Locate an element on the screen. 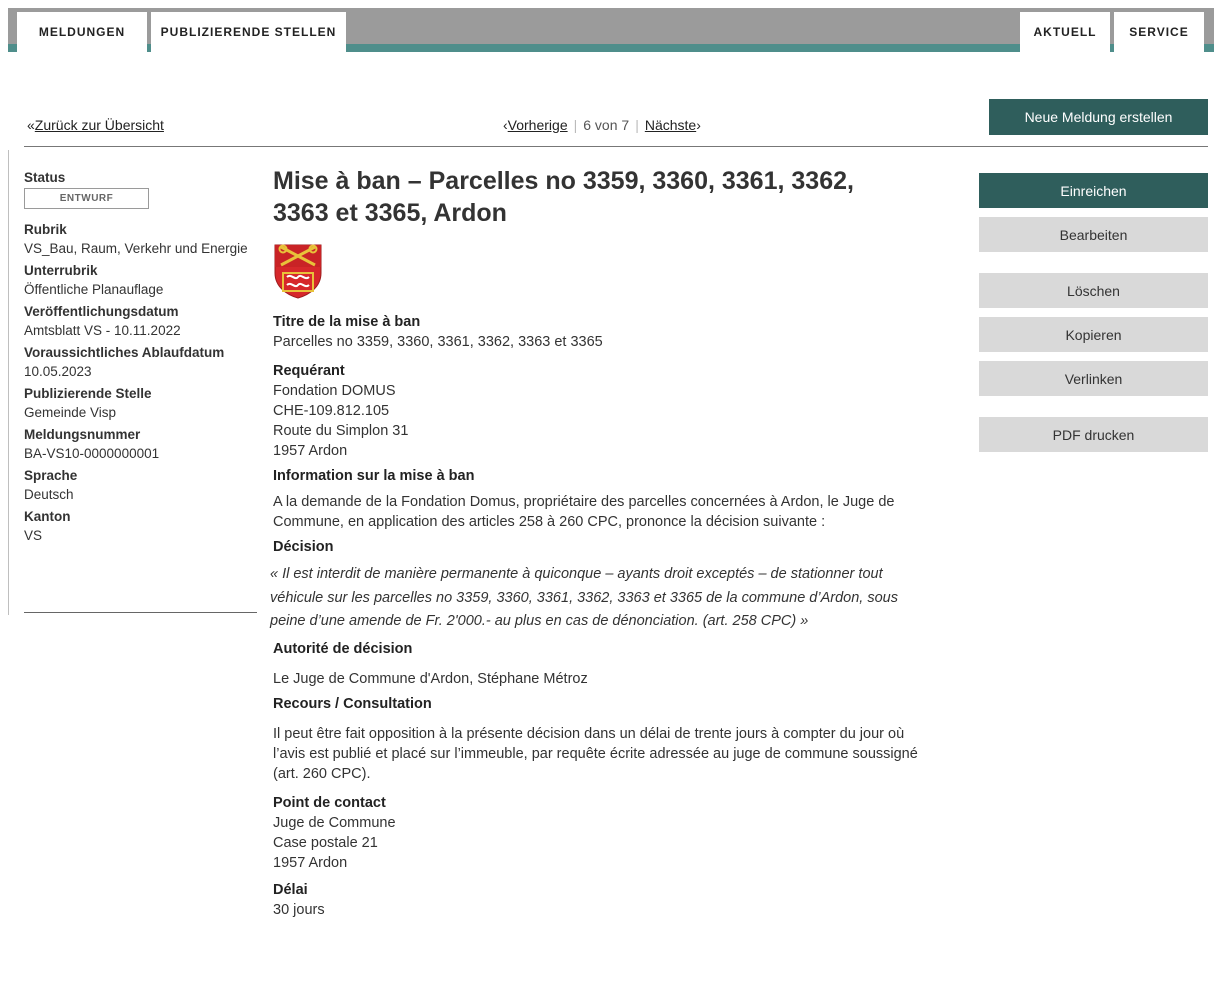  tab-aktuell: AKTUELL is located at coordinates (1065, 32).